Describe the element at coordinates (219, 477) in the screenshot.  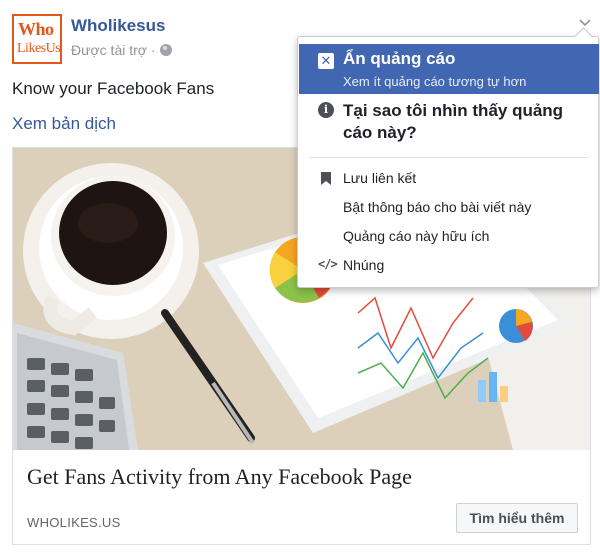
I see `attachment-title: Get Fans Activity from Any Facebook Page` at that location.